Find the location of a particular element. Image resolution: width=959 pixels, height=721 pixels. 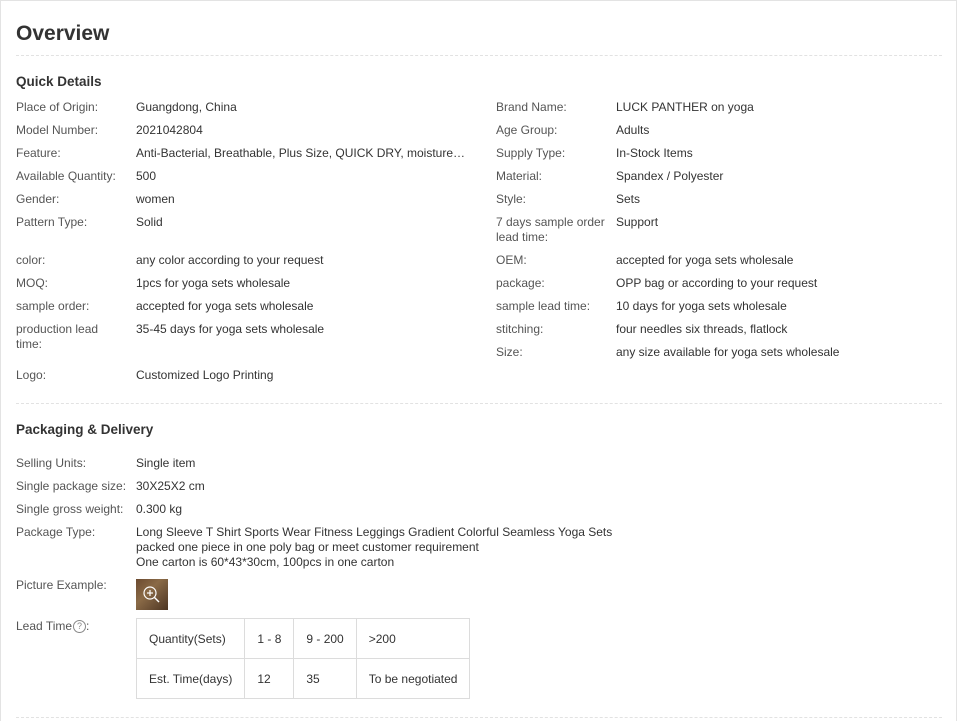

detail-label: Available Quantity: is located at coordinates (66, 176).